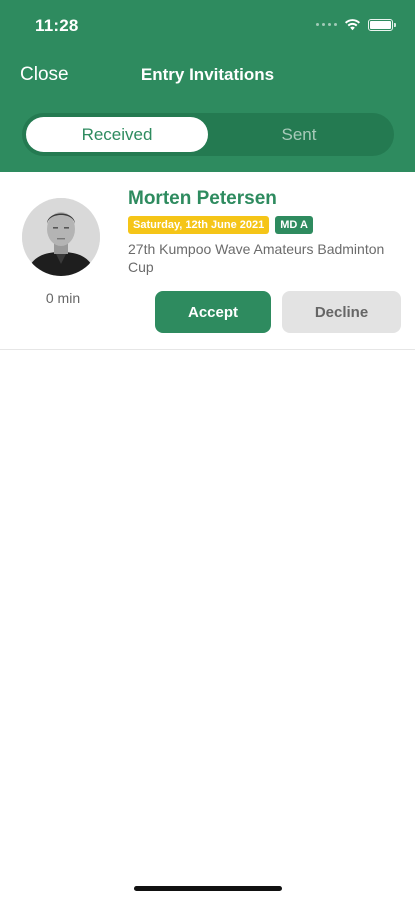  I want to click on wifi-icon, so click(352, 25).